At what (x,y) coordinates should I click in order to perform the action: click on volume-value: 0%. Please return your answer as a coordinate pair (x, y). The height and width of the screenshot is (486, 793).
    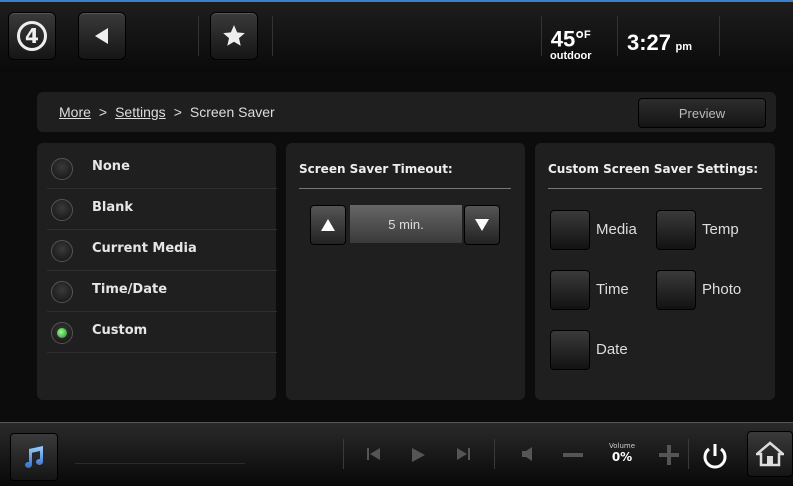
    Looking at the image, I should click on (622, 457).